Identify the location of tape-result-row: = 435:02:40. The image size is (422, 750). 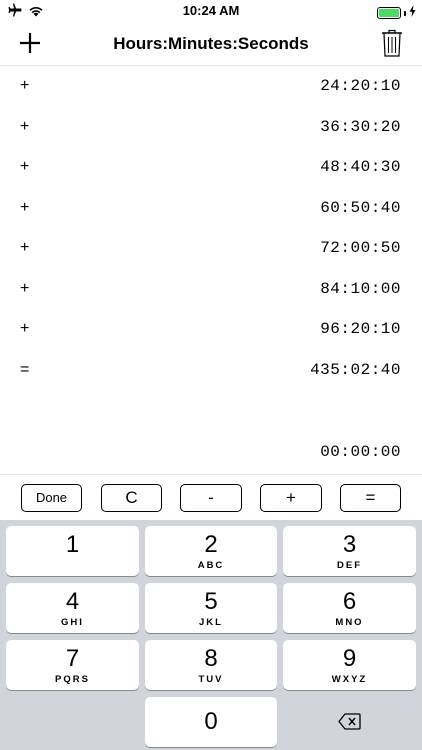
(211, 370).